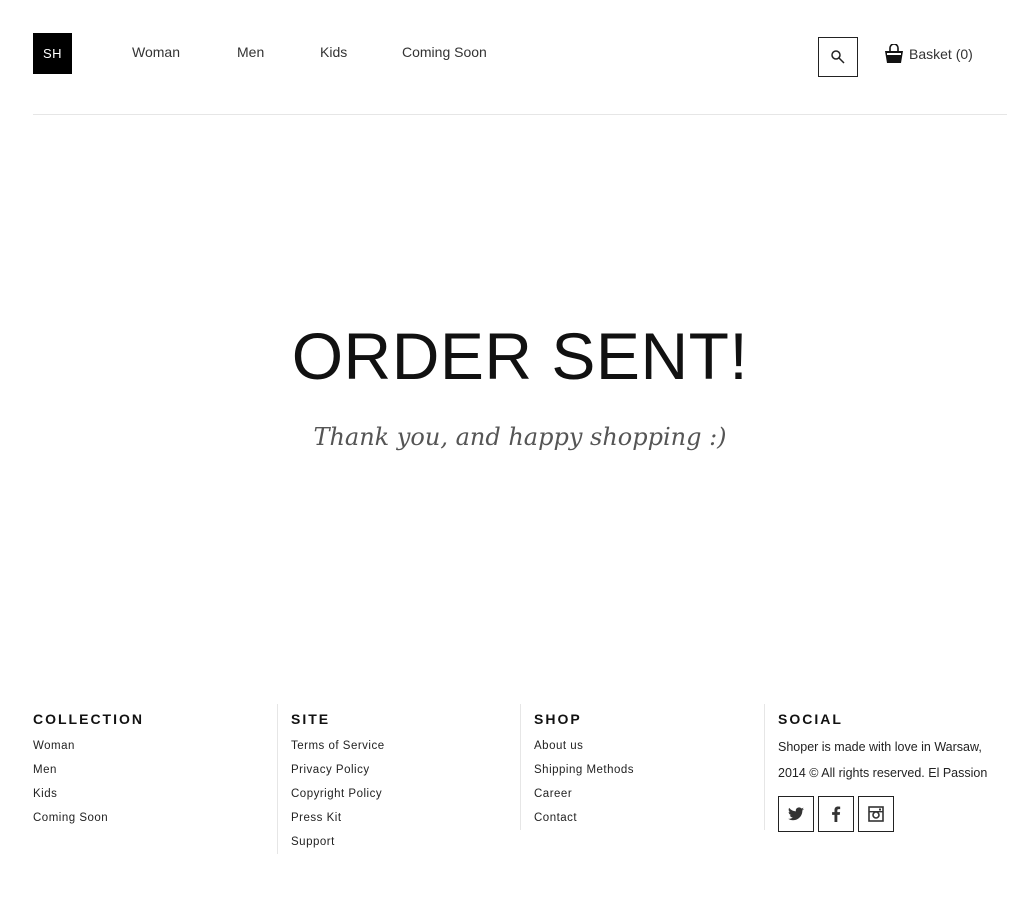 The image size is (1024, 901). What do you see at coordinates (405, 794) in the screenshot?
I see `footer-link-copyright: Copyright Policy` at bounding box center [405, 794].